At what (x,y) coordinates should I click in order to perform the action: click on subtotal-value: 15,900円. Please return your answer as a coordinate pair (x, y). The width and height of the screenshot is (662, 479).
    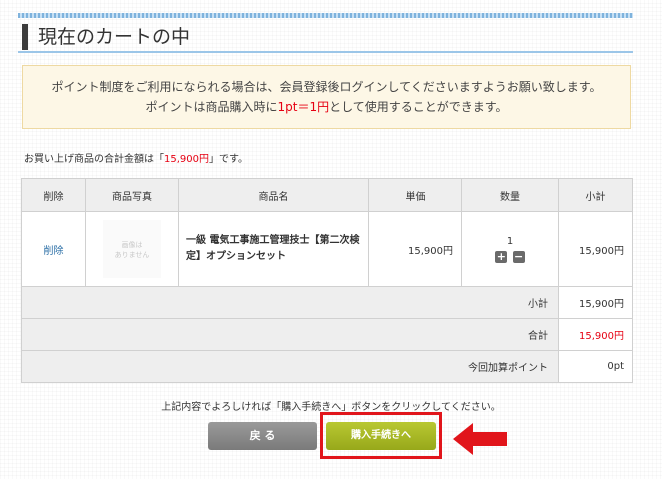
    Looking at the image, I should click on (595, 302).